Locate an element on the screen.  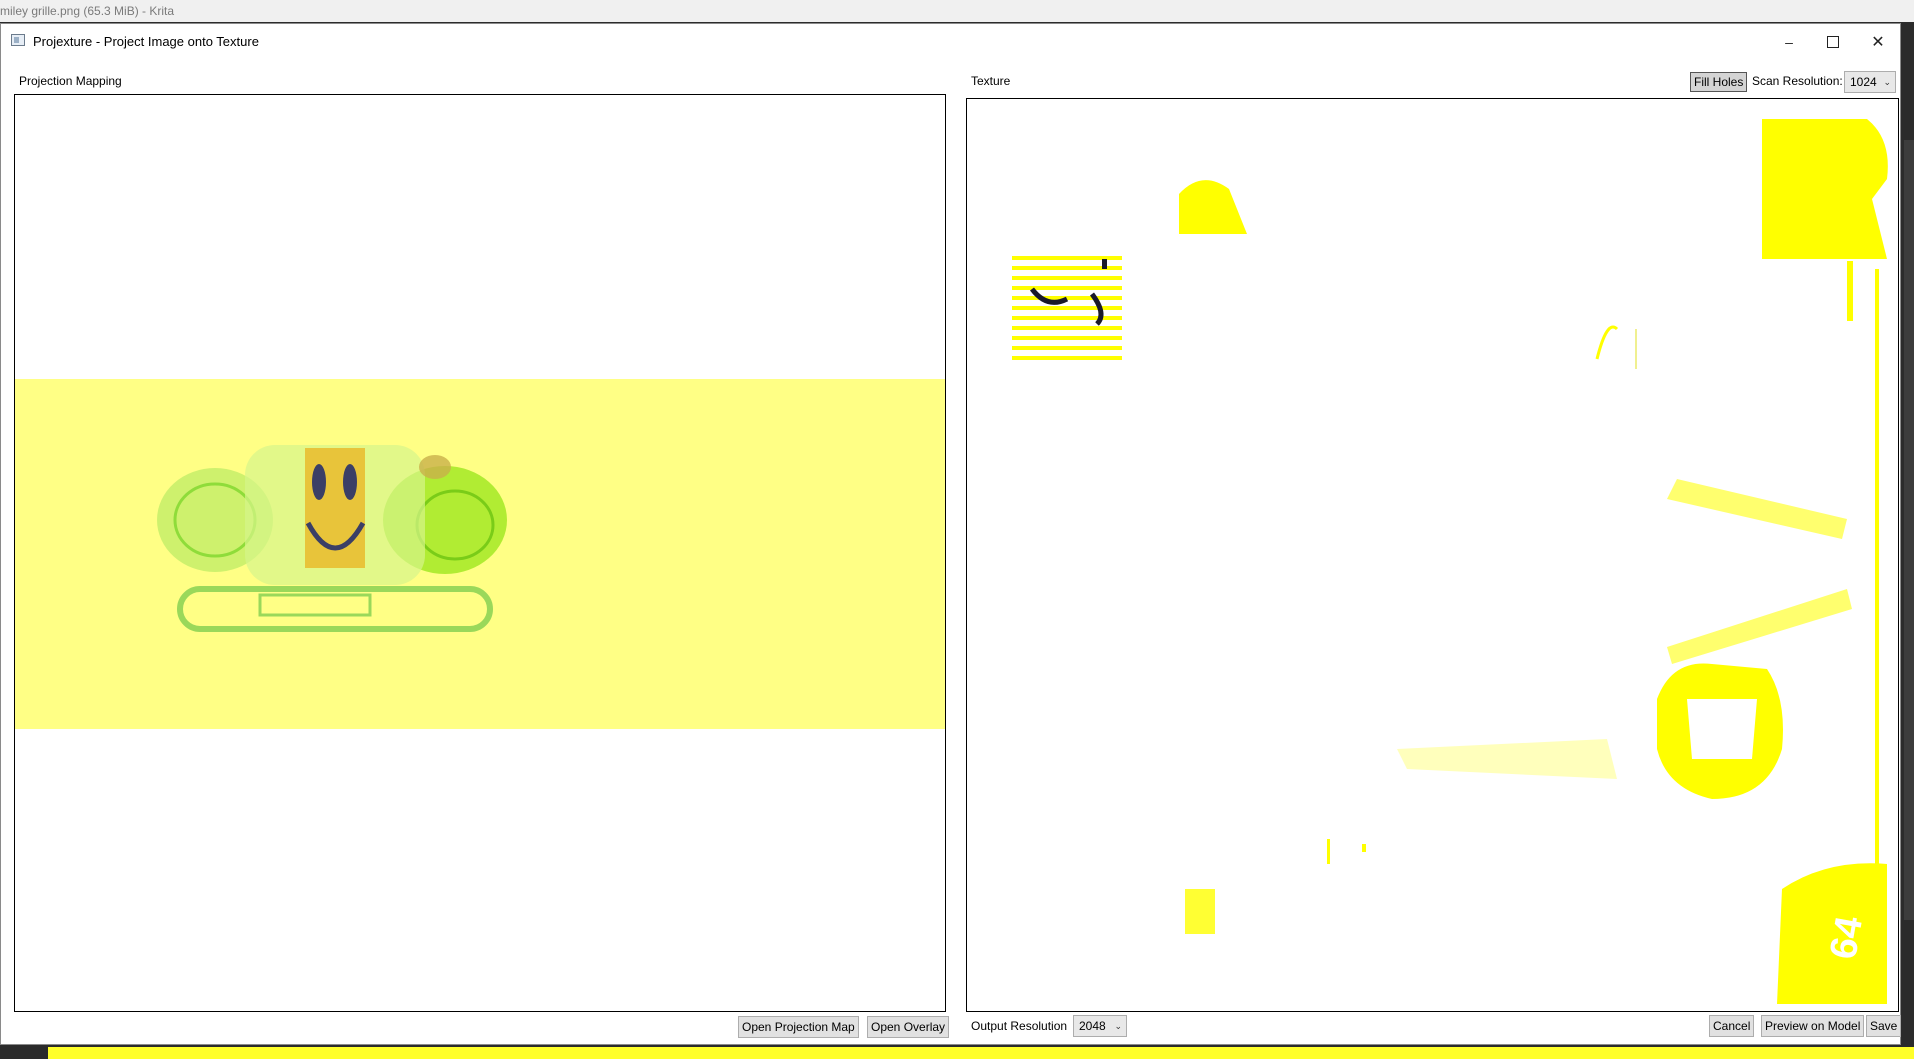
minimize-icon: – is located at coordinates (1789, 42).